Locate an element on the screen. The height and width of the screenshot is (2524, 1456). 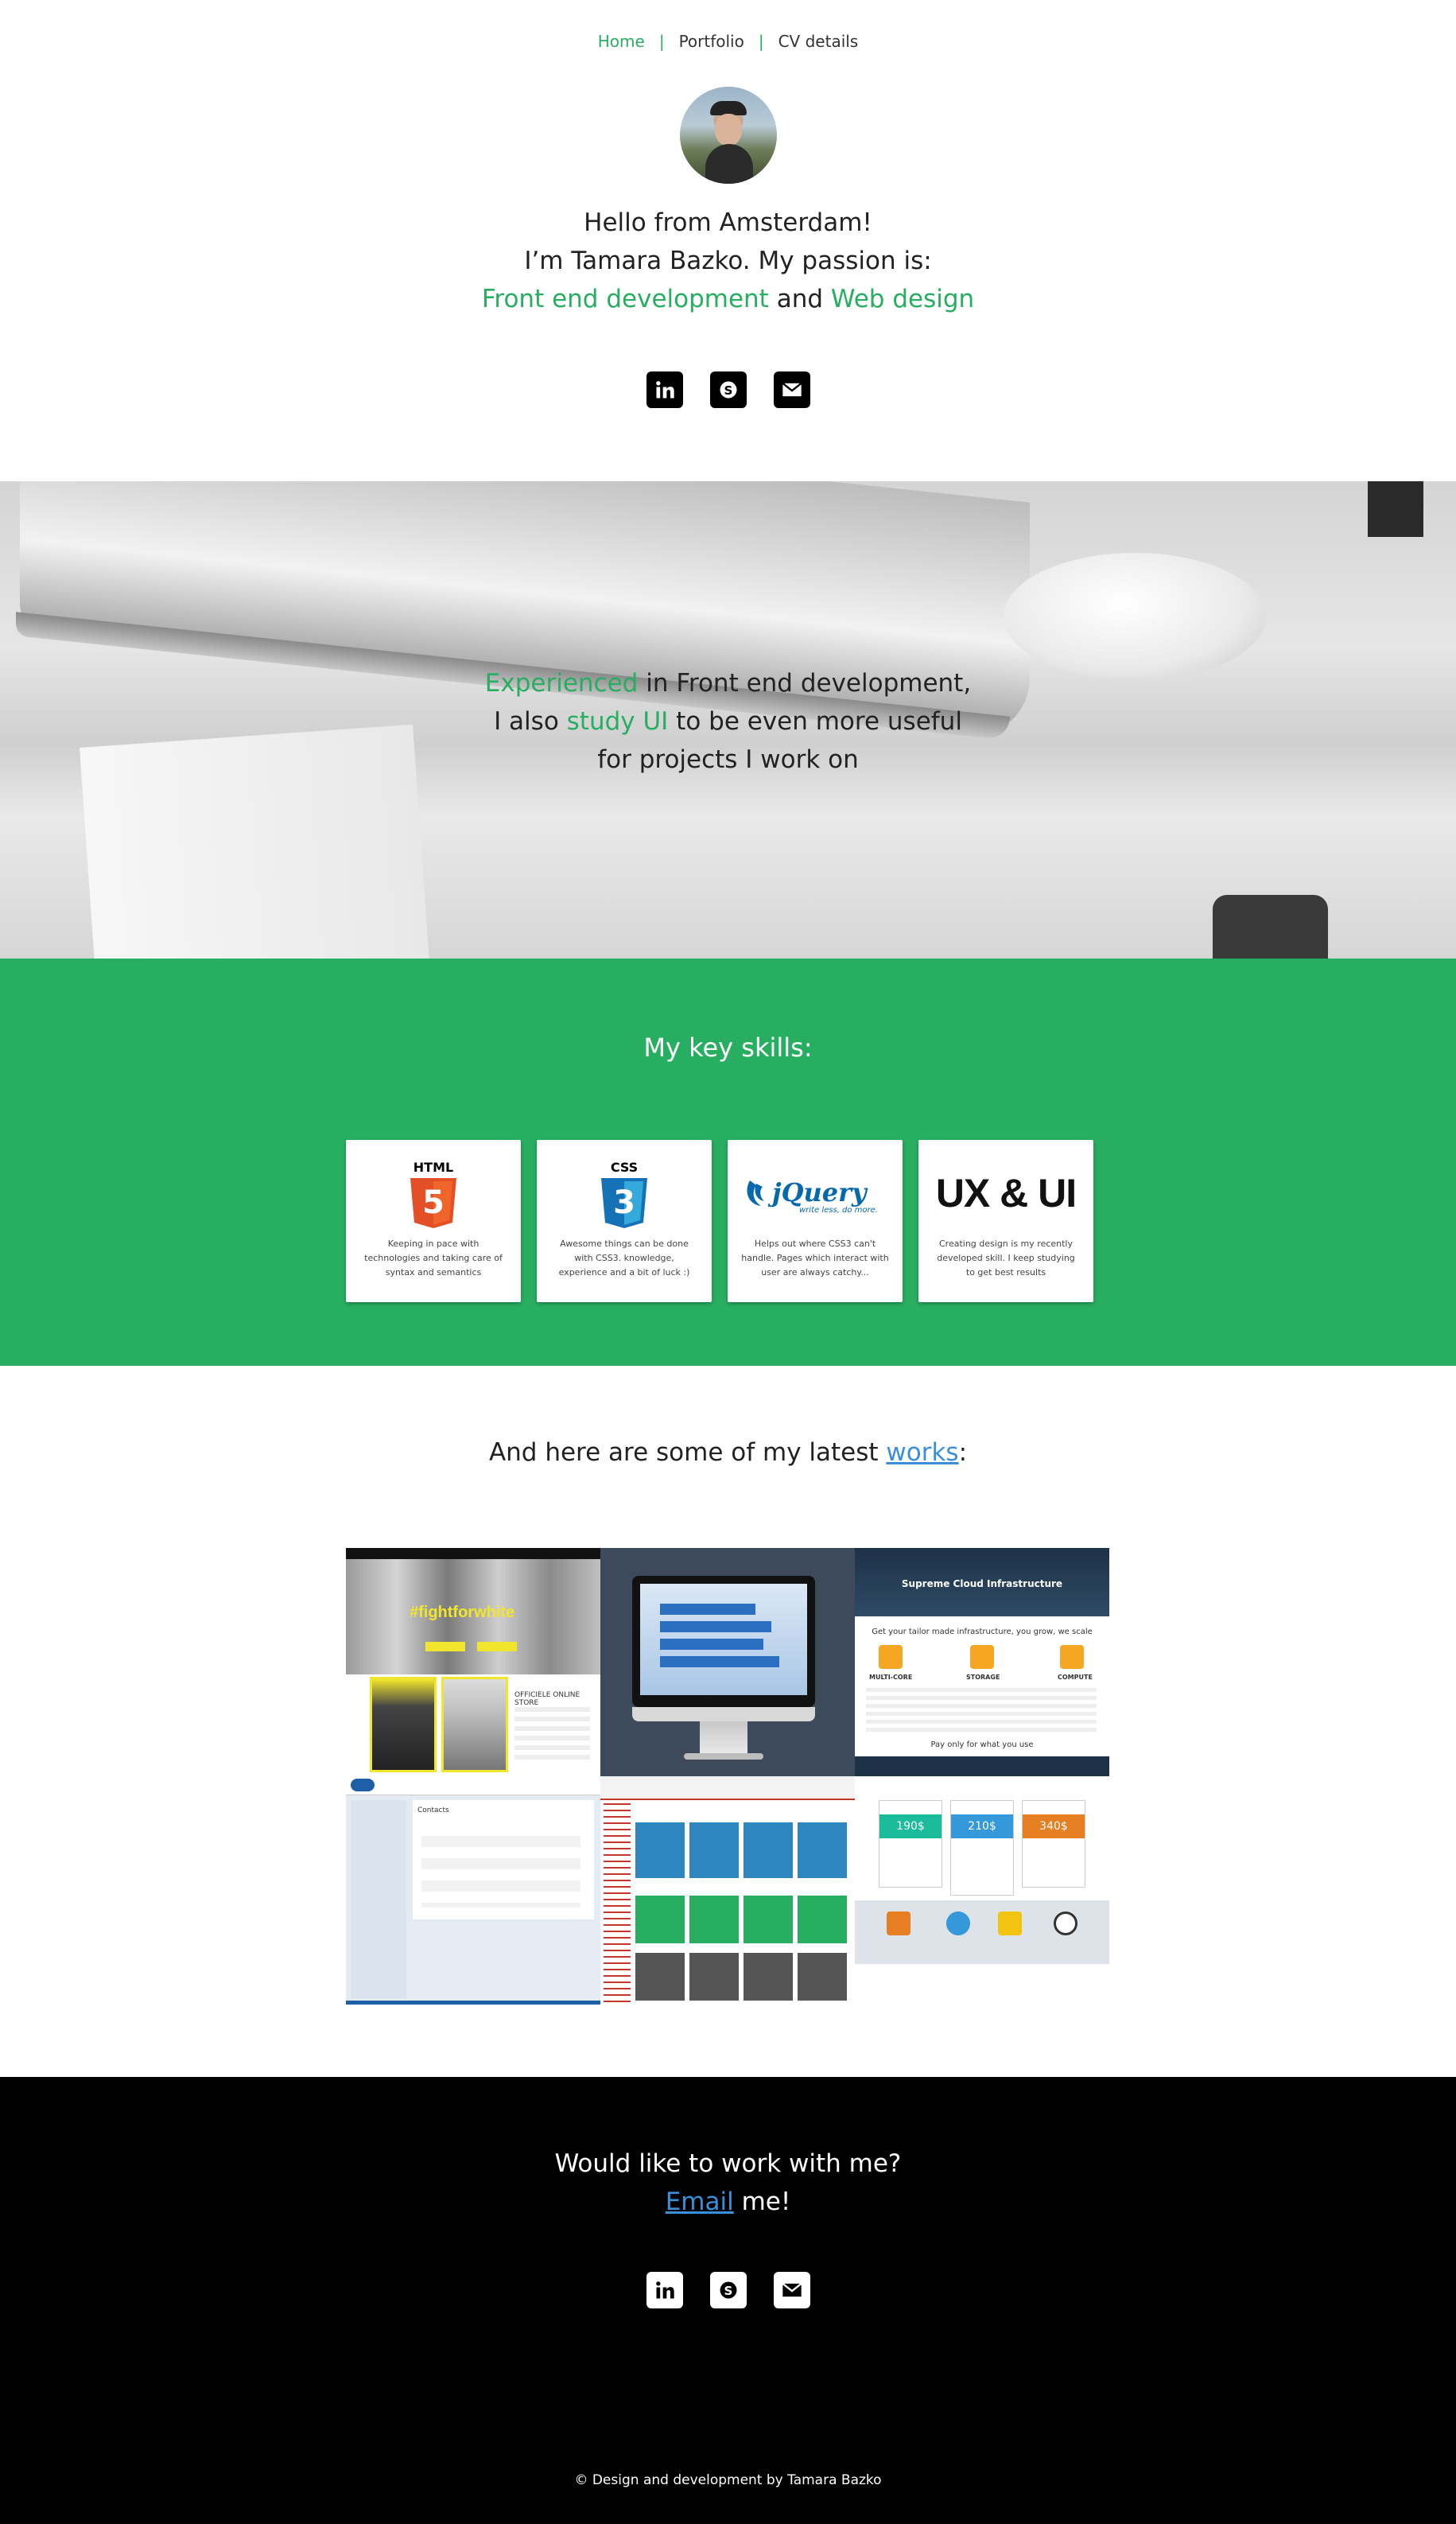
intro-line1: Hello from Amsterdam! is located at coordinates (728, 222).